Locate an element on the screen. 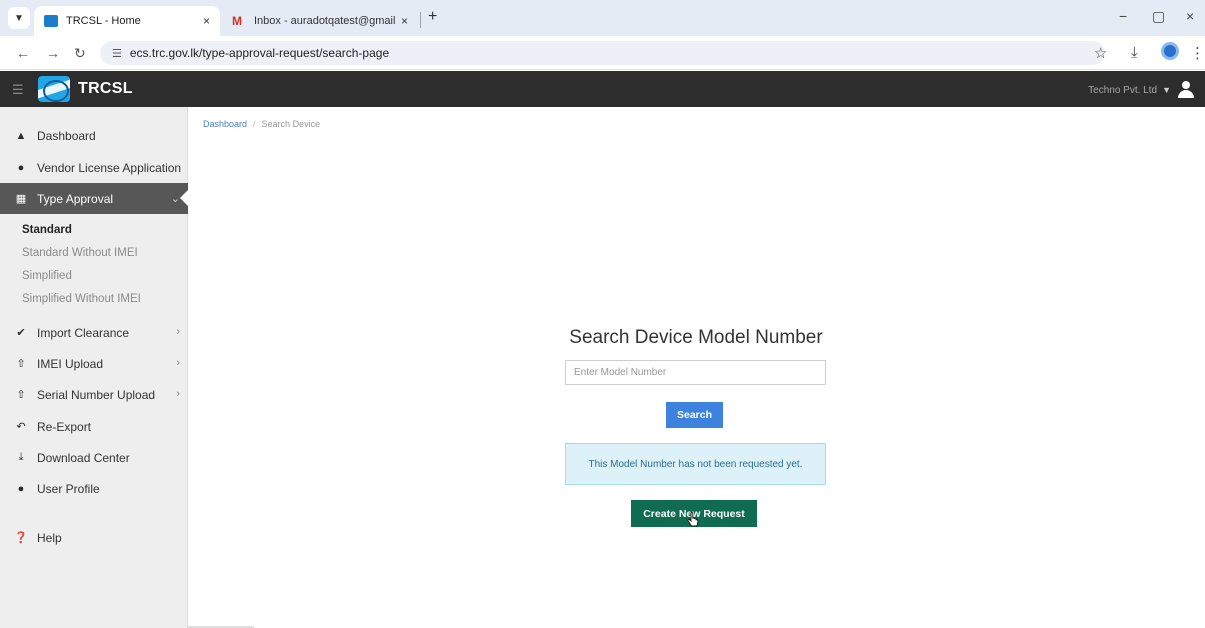 This screenshot has width=1205, height=628. back-arrow-icon: ← is located at coordinates (23, 53).